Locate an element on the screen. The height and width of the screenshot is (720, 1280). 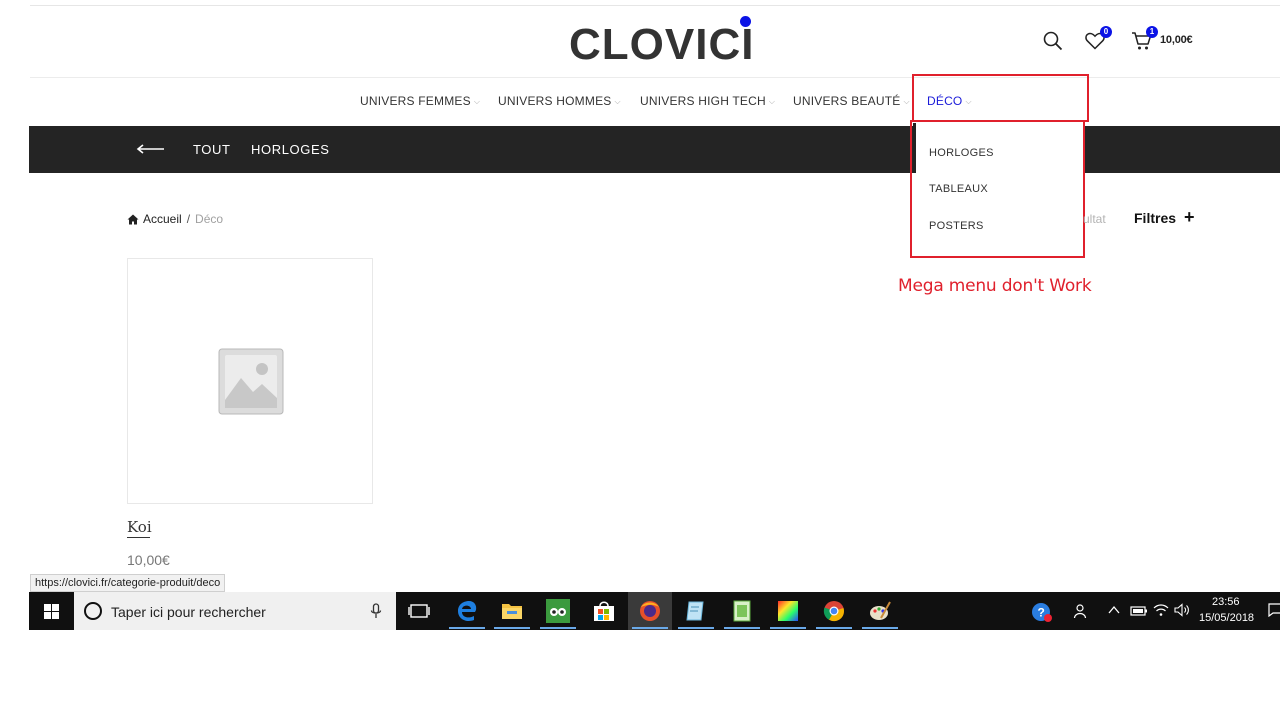
product-name-underline is located at coordinates (138, 537).